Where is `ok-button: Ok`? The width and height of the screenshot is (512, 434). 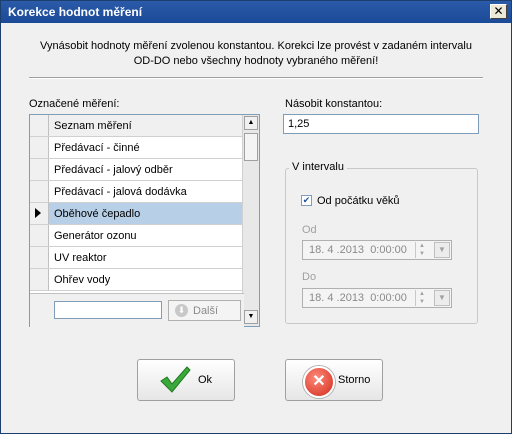 ok-button: Ok is located at coordinates (186, 380).